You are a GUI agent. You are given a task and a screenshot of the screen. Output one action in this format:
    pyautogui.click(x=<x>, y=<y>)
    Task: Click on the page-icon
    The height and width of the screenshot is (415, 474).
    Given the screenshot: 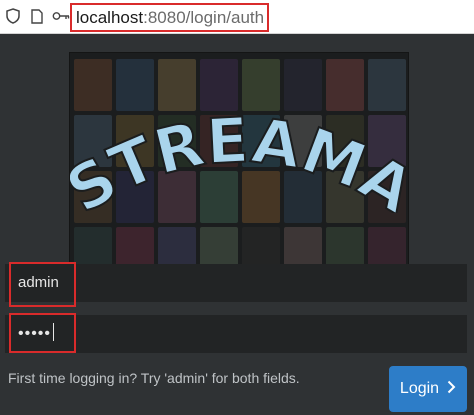 What is the action you would take?
    pyautogui.click(x=37, y=16)
    